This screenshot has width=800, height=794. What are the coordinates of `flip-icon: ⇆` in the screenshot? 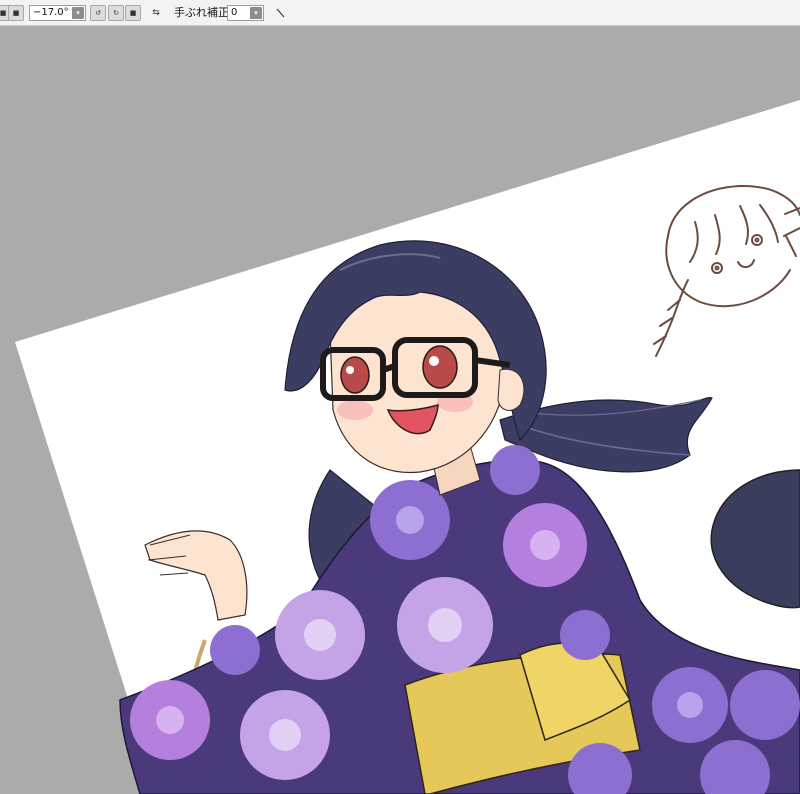 It's located at (156, 13).